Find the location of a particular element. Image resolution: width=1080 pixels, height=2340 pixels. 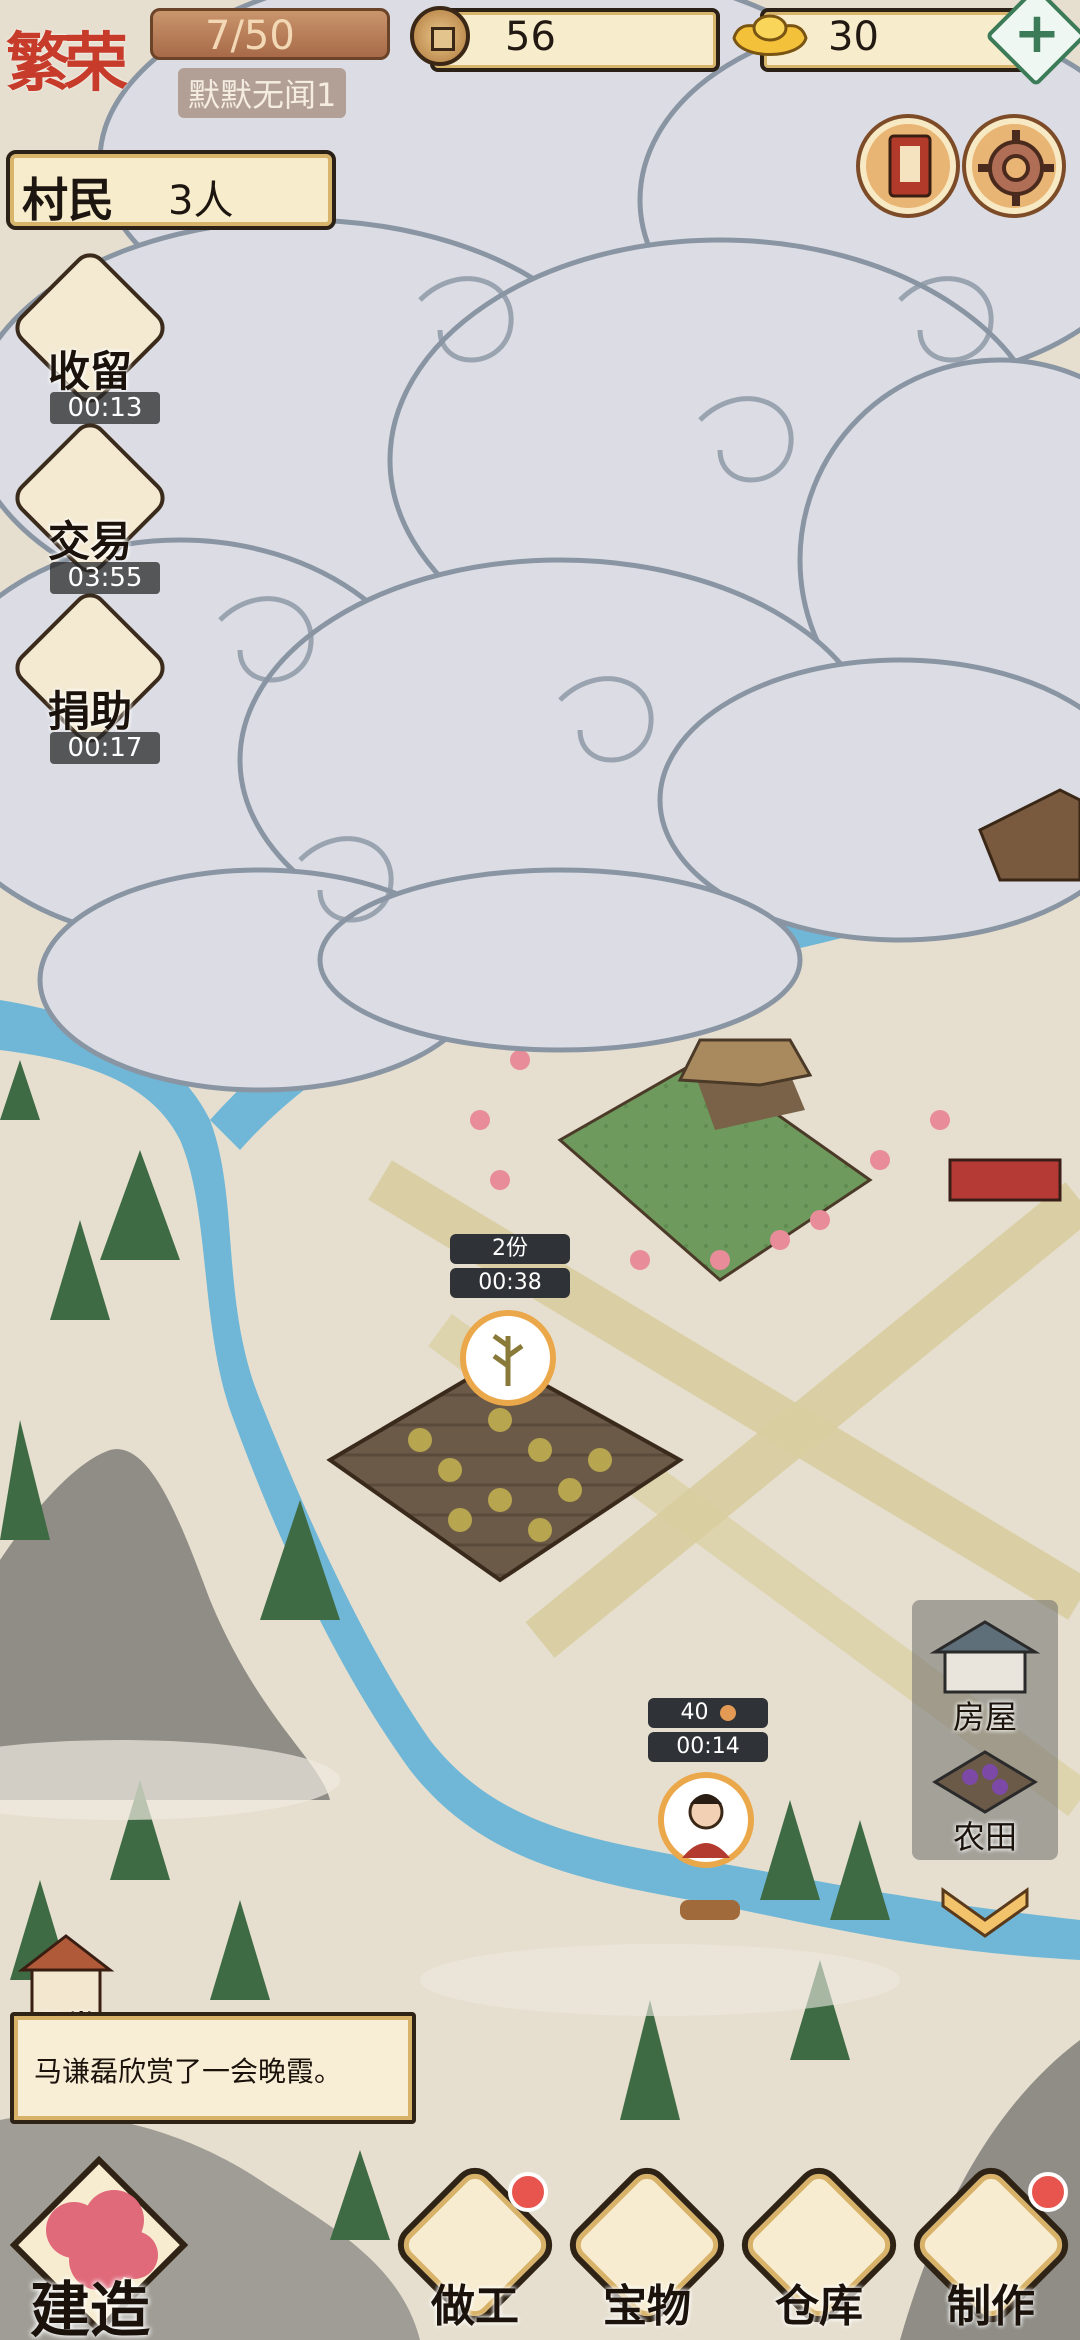

nav-warehouse-button: 仓库 is located at coordinates (819, 2245).